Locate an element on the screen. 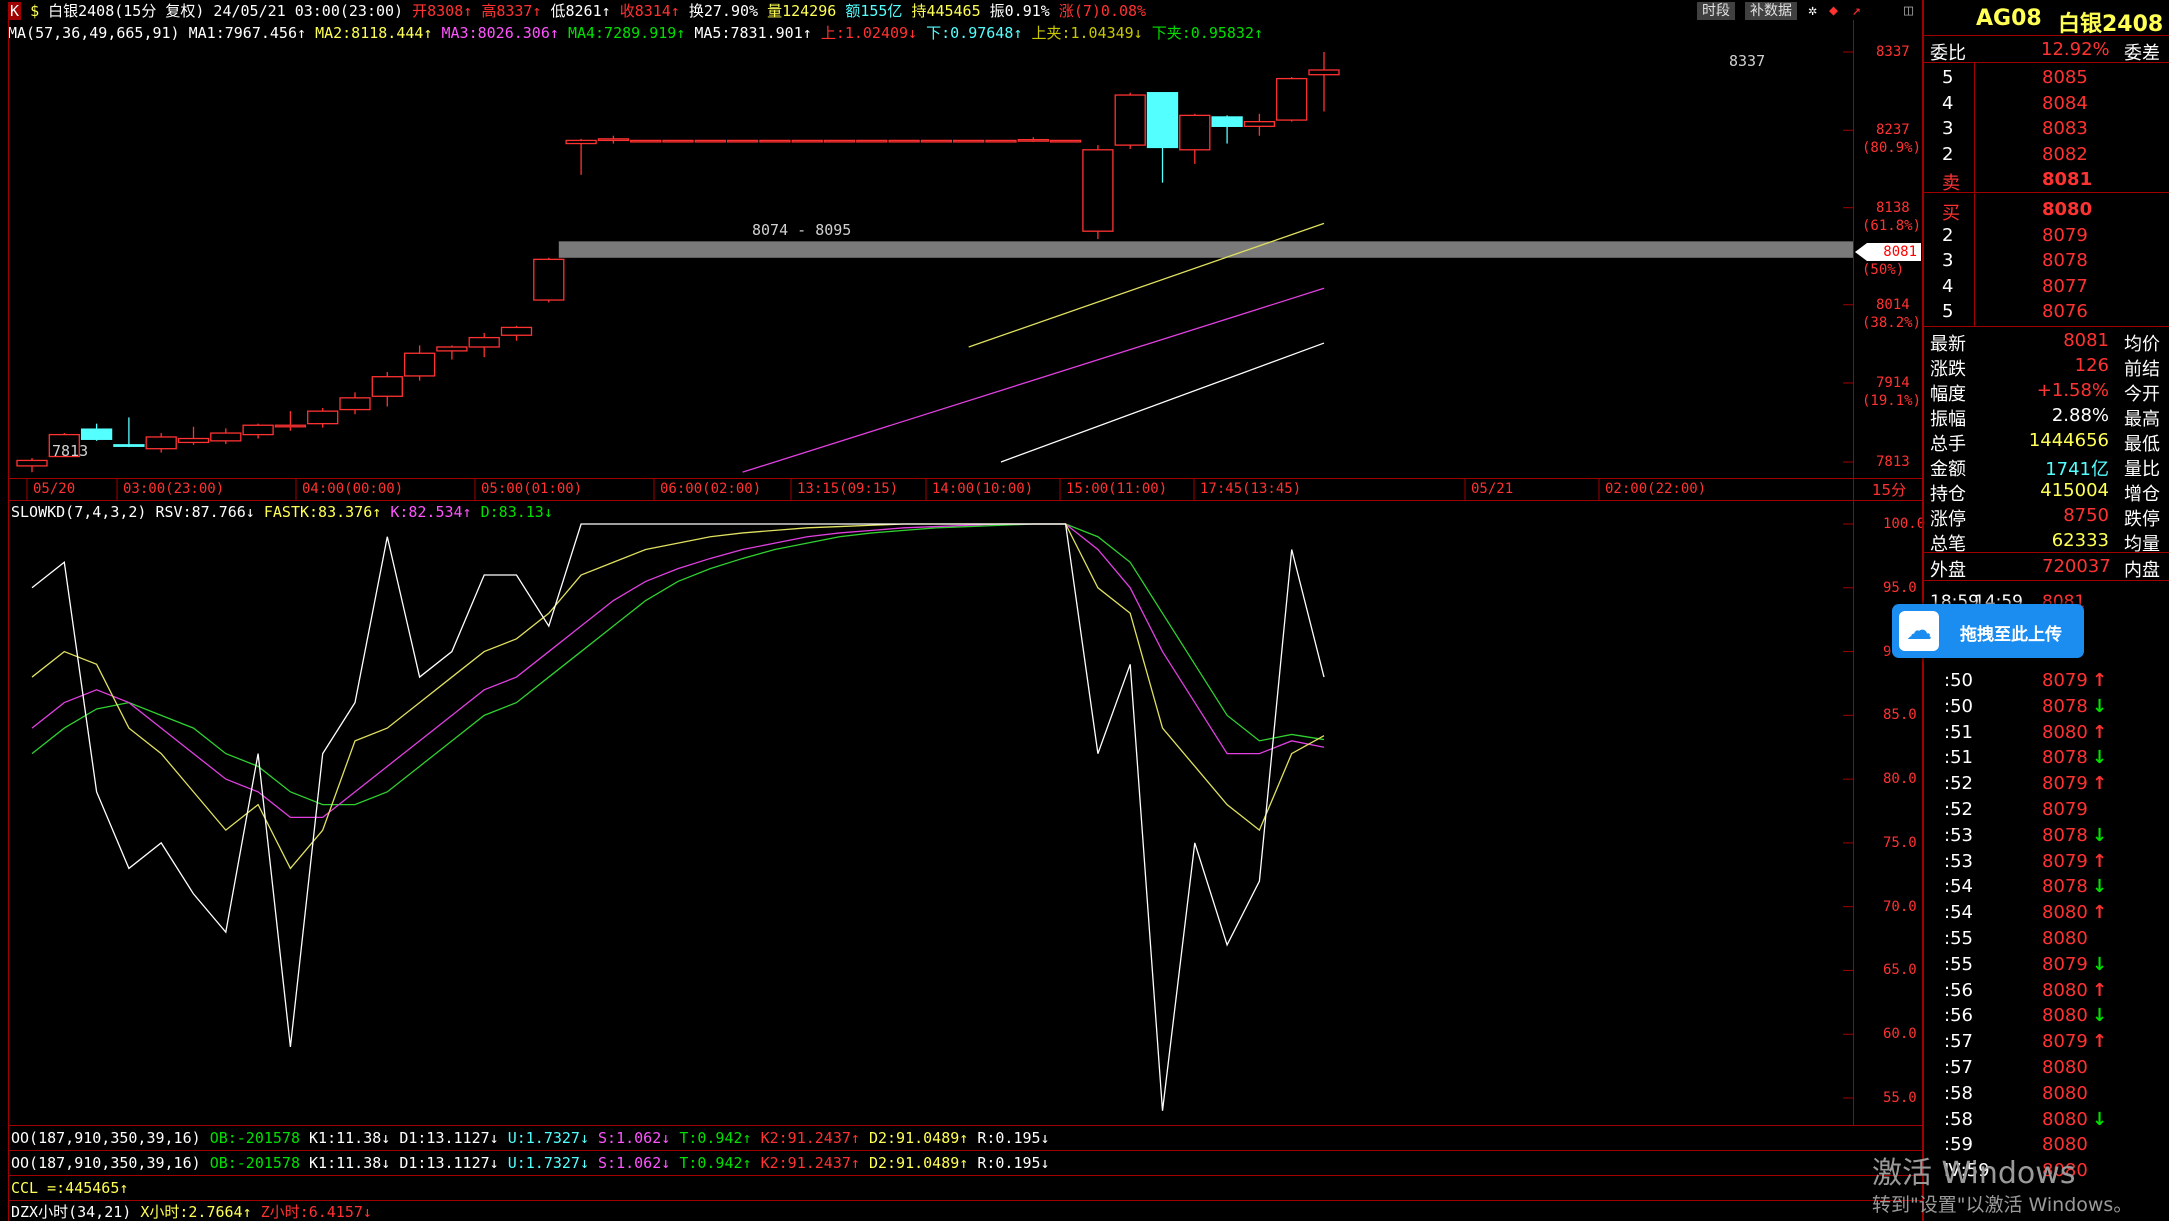 The height and width of the screenshot is (1221, 2169). stat-row: 涨跌 126 前结 is located at coordinates (2046, 366).